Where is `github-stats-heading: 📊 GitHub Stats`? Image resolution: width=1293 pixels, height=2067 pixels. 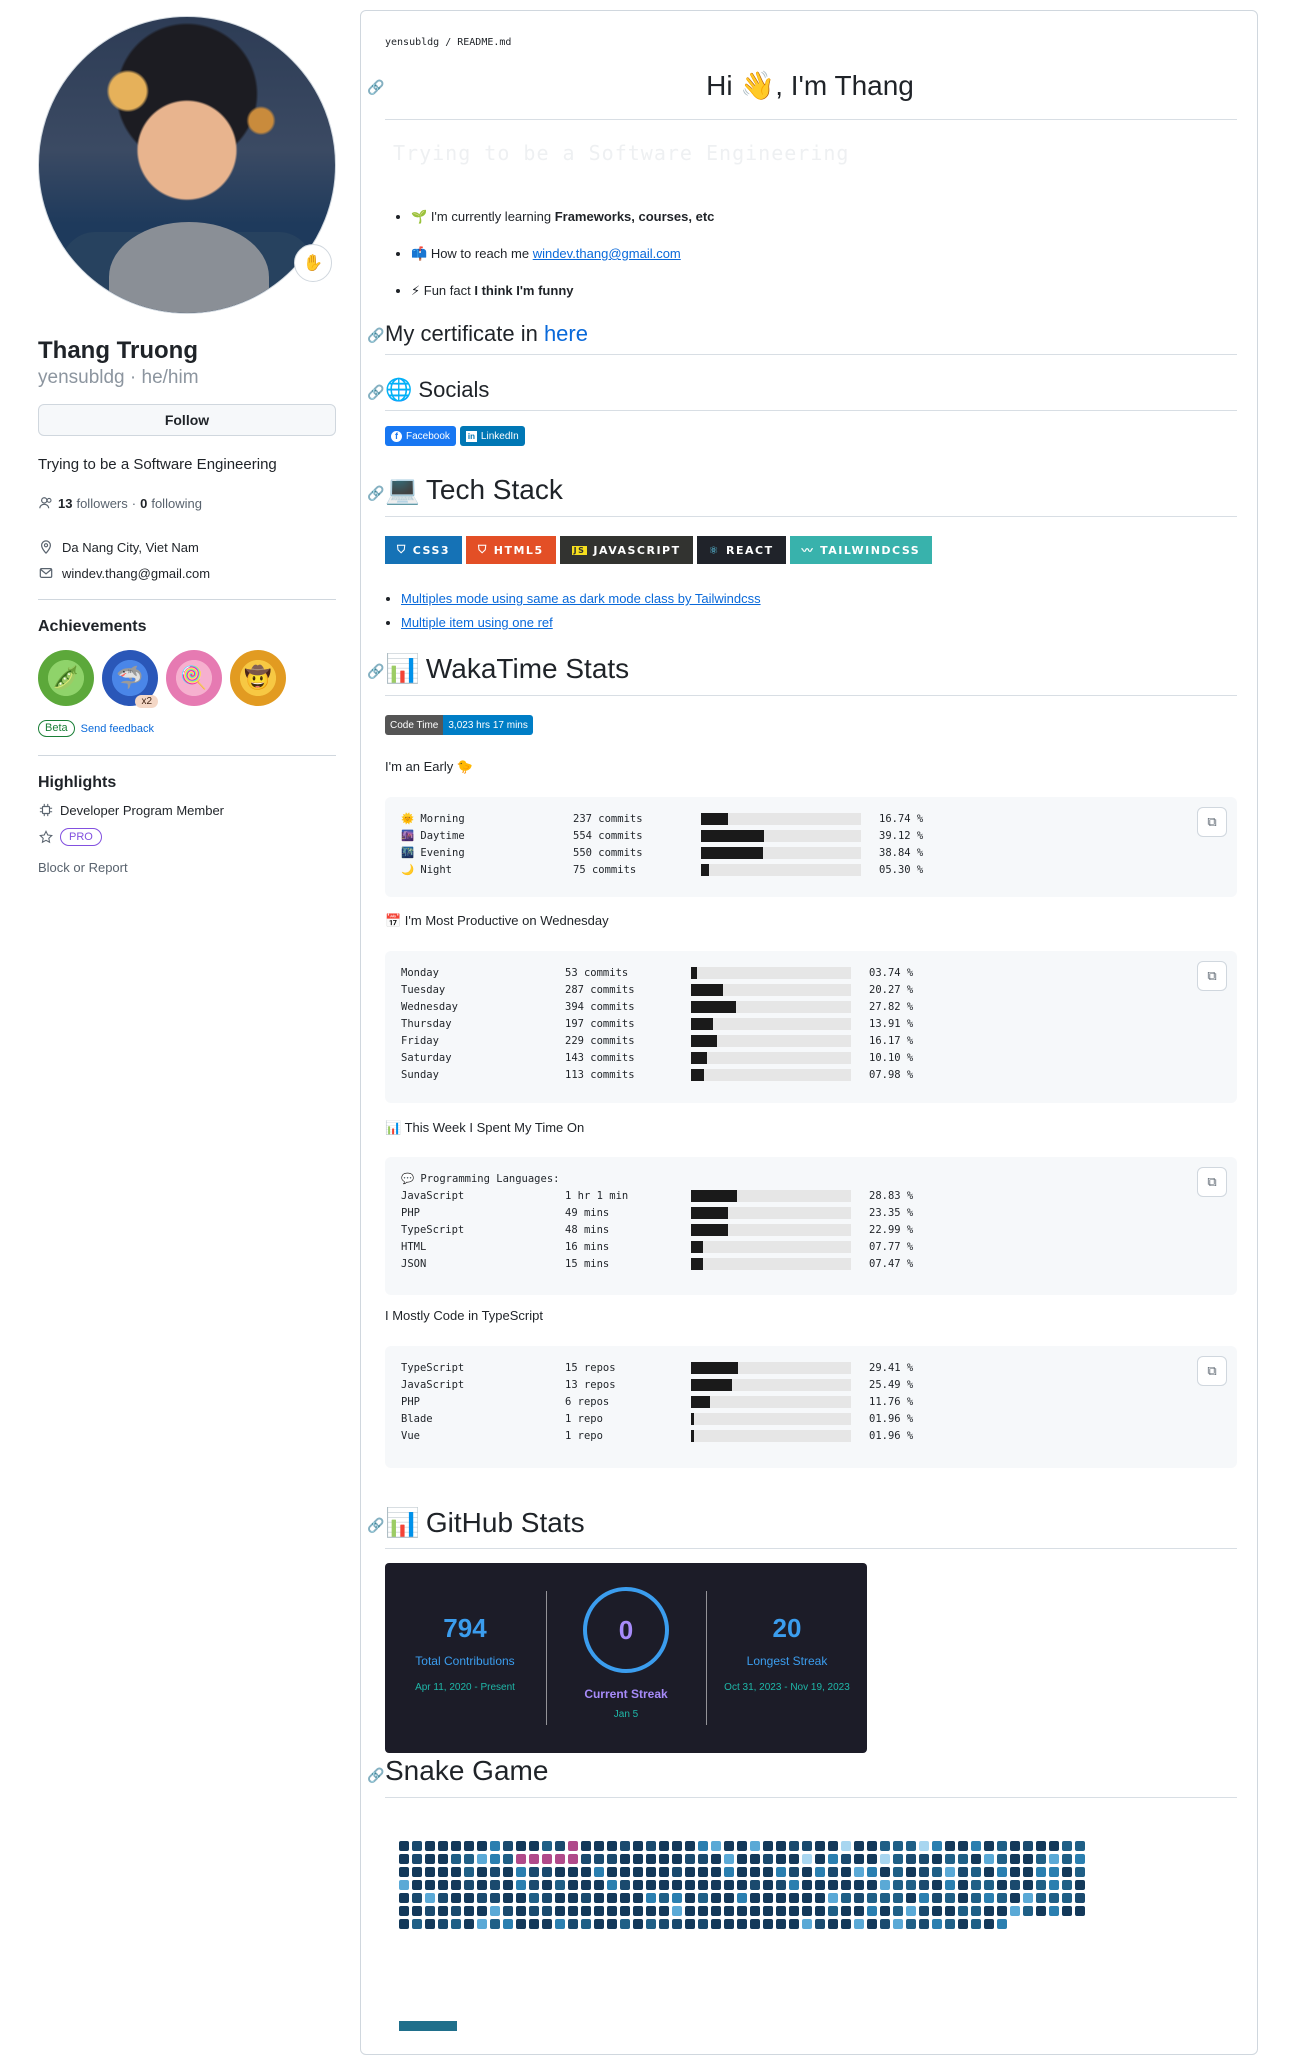 github-stats-heading: 📊 GitHub Stats is located at coordinates (485, 1522).